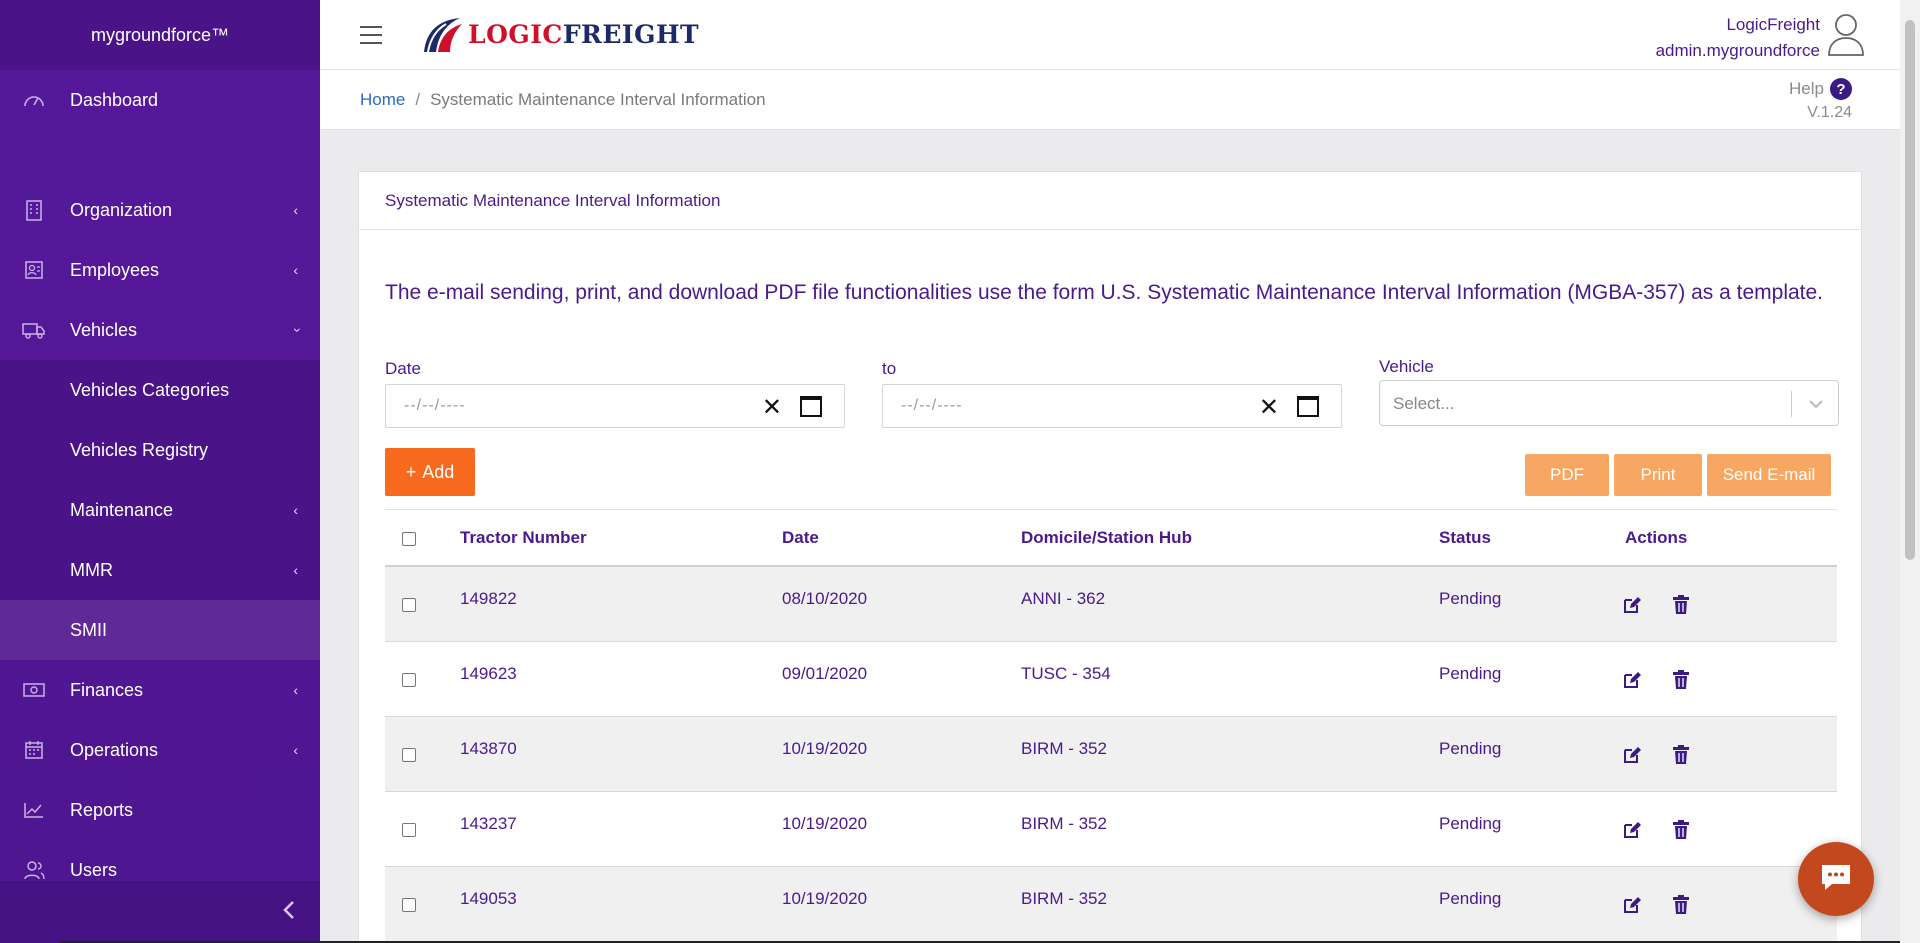 This screenshot has height=943, width=1920. I want to click on help-label: Help, so click(1806, 88).